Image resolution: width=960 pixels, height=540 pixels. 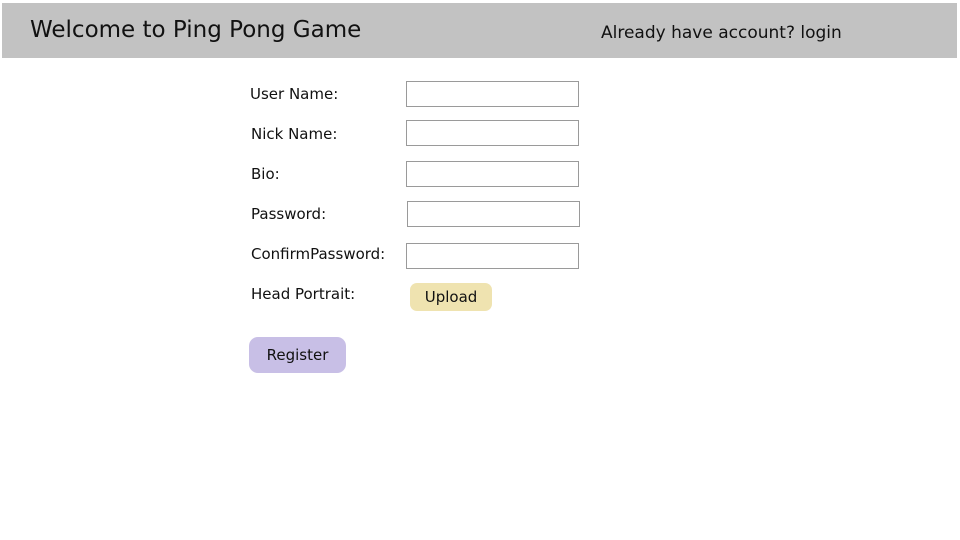 I want to click on page-title: Welcome to Ping Pong Game, so click(x=196, y=30).